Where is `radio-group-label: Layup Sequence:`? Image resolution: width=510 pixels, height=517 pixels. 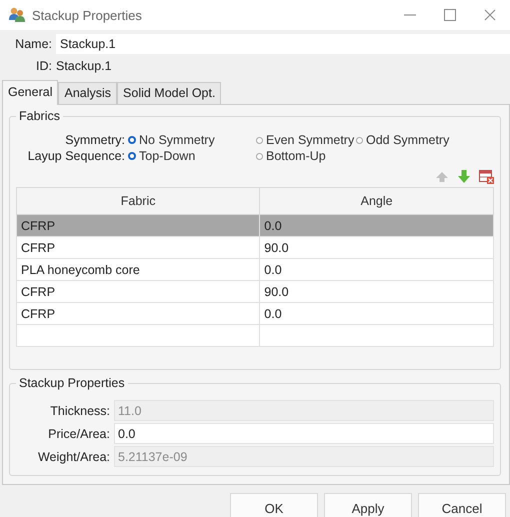
radio-group-label: Layup Sequence: is located at coordinates (76, 156).